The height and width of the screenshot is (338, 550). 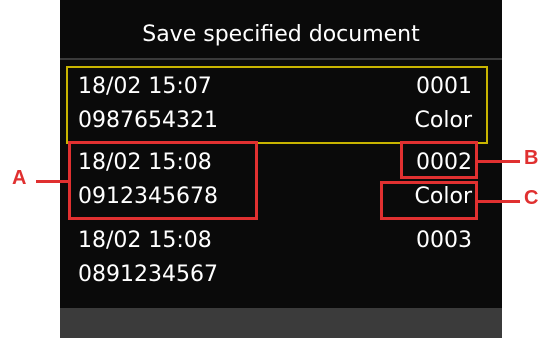 I want to click on screen-title: Save specified document, so click(x=281, y=34).